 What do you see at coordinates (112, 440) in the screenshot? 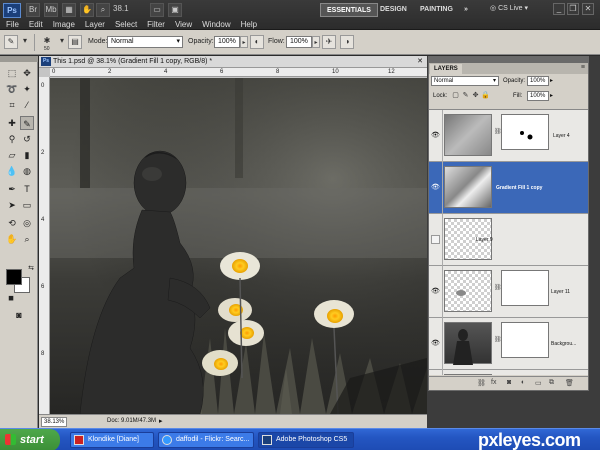
I see `taskbar-item-klondike: Klondike [Diane]` at bounding box center [112, 440].